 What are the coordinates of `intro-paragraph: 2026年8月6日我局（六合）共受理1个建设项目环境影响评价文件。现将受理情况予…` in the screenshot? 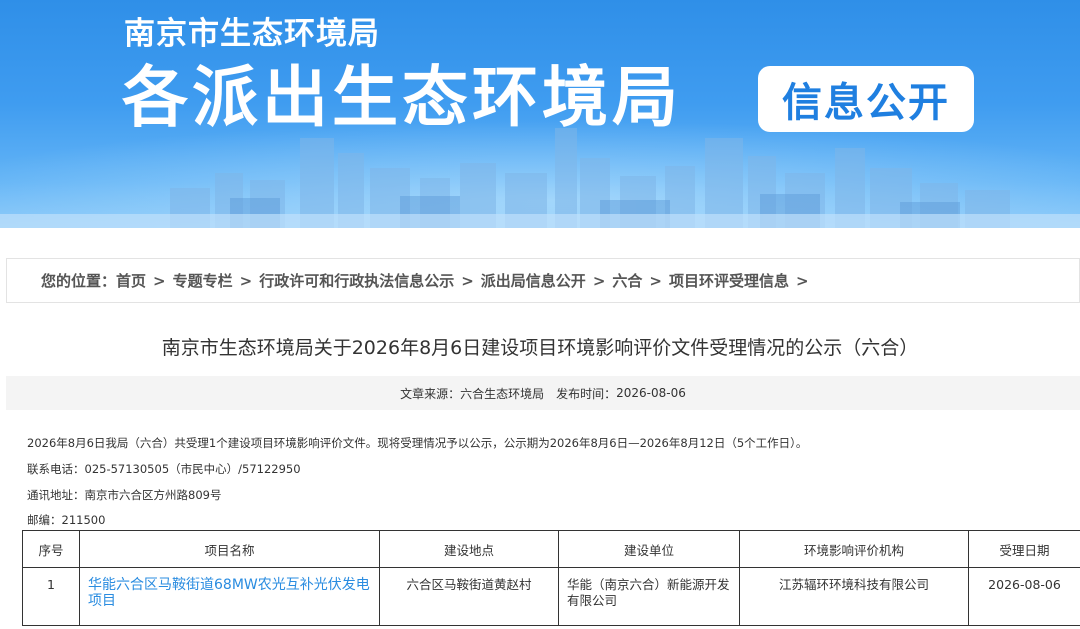 It's located at (417, 443).